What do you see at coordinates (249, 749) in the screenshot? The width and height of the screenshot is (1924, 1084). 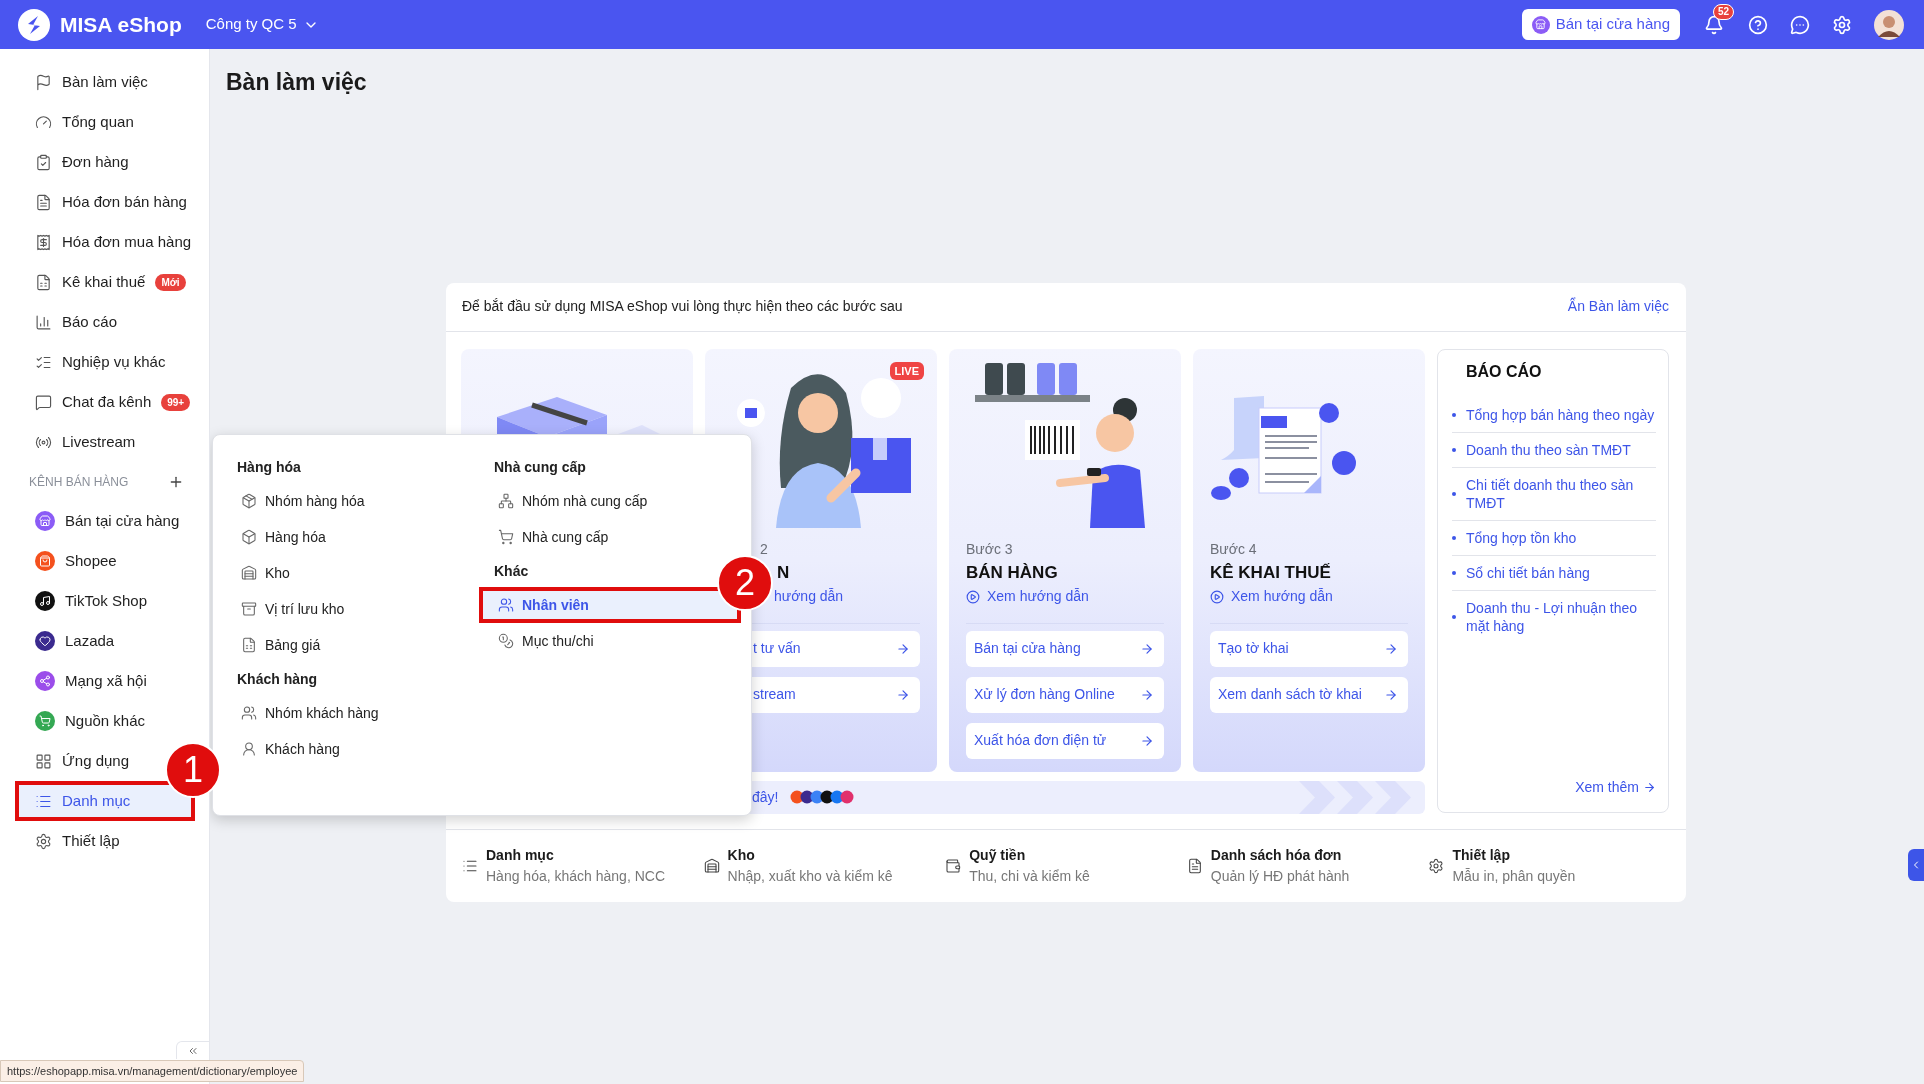 I see `user-icon` at bounding box center [249, 749].